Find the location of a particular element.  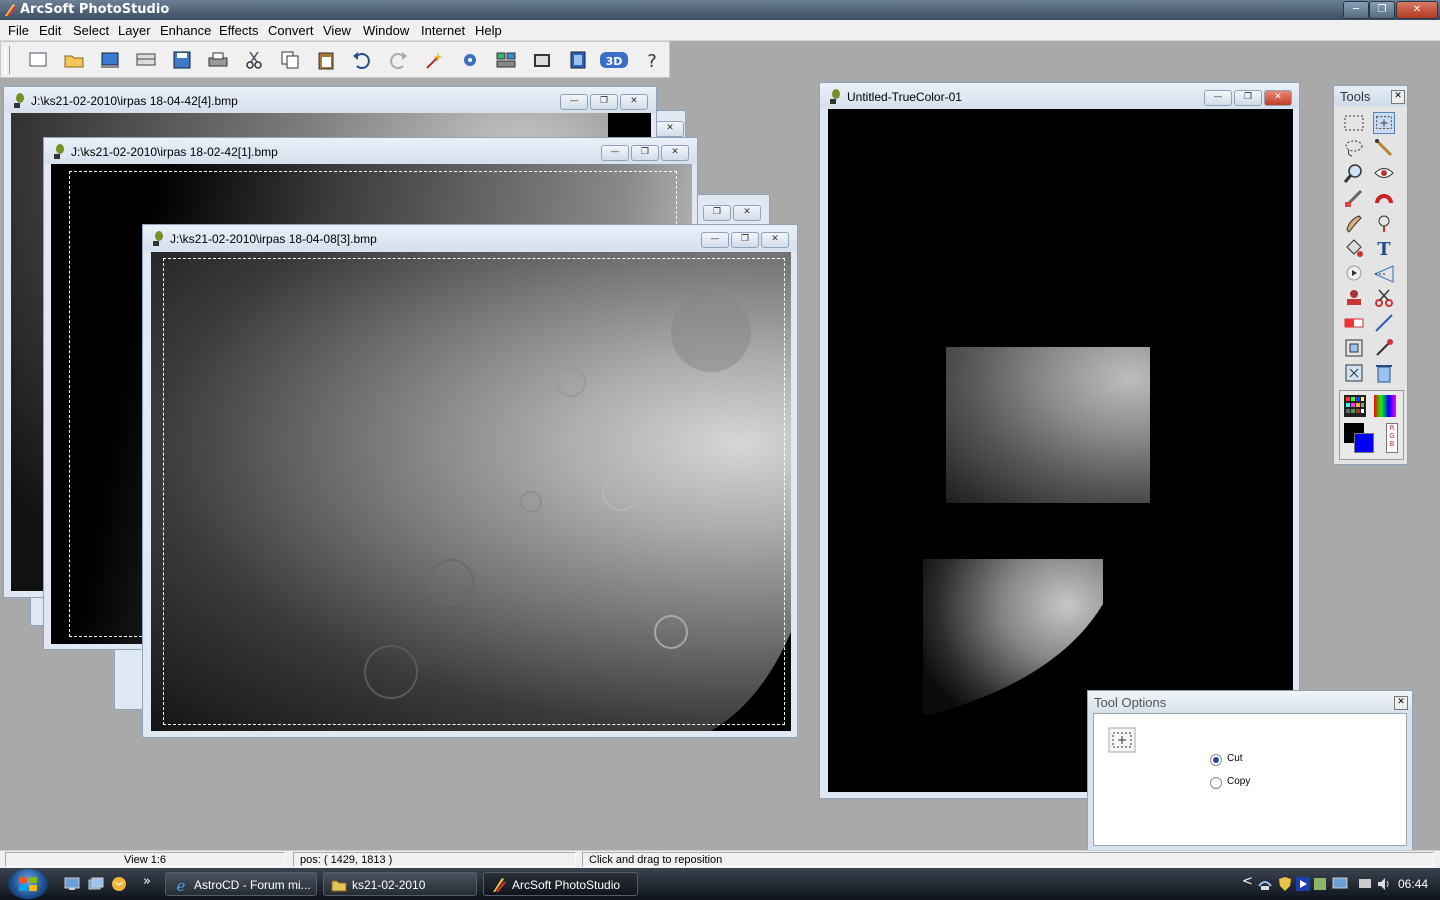

menu-layer: Layer is located at coordinates (134, 30).